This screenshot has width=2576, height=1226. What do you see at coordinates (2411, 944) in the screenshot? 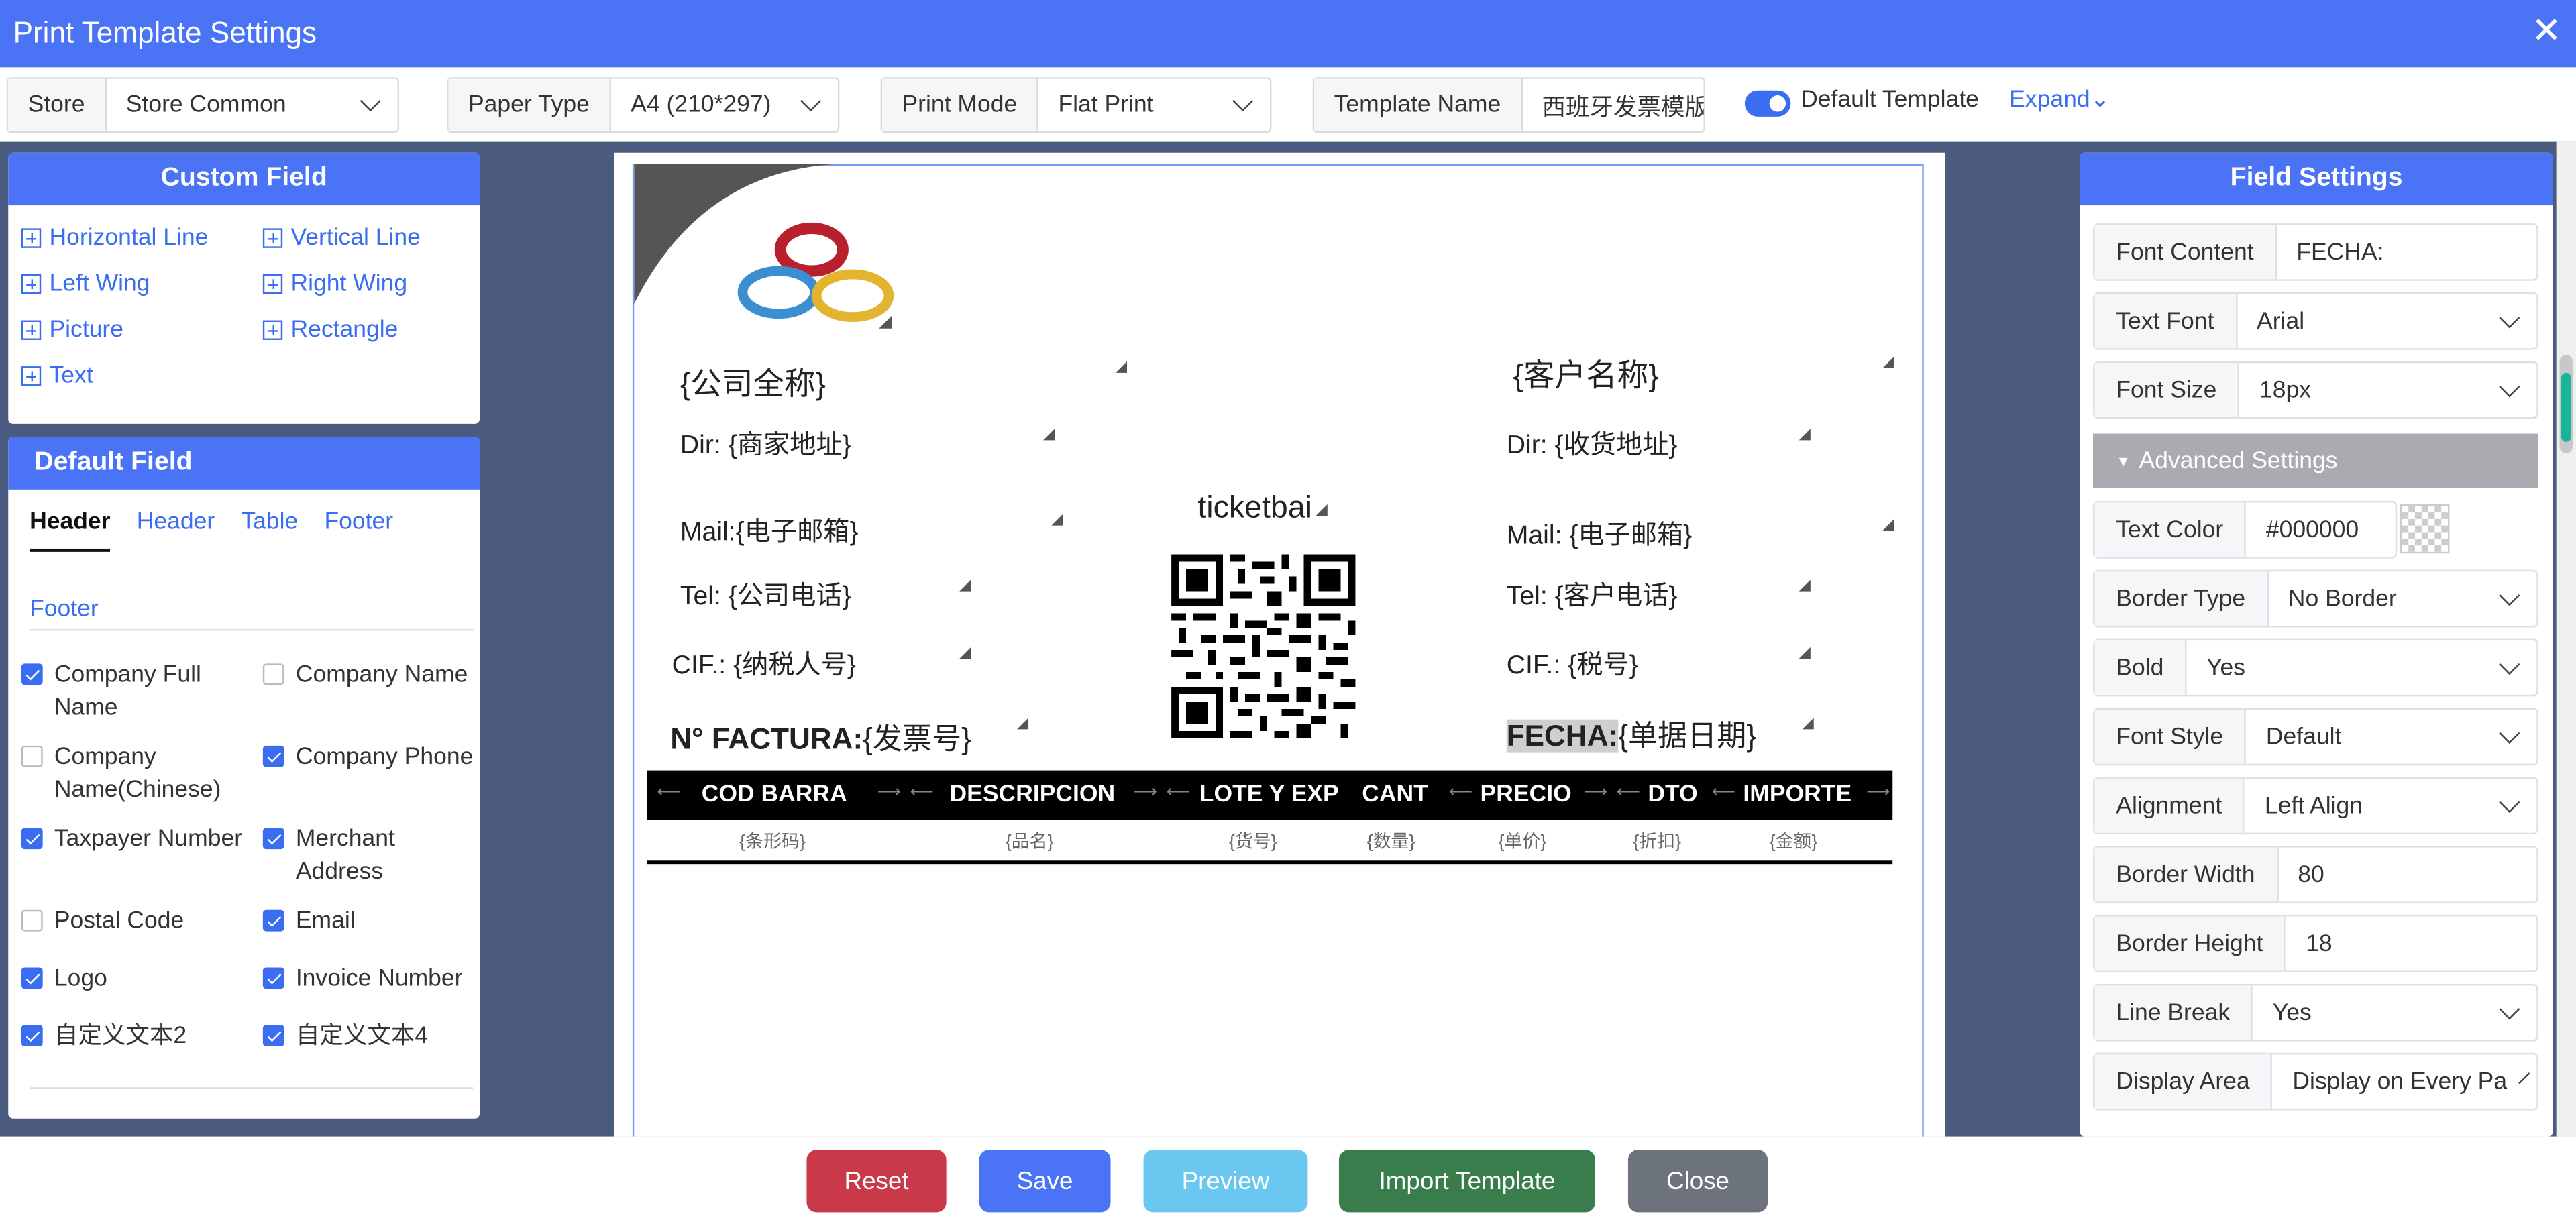
I see `border-height-input: 18` at bounding box center [2411, 944].